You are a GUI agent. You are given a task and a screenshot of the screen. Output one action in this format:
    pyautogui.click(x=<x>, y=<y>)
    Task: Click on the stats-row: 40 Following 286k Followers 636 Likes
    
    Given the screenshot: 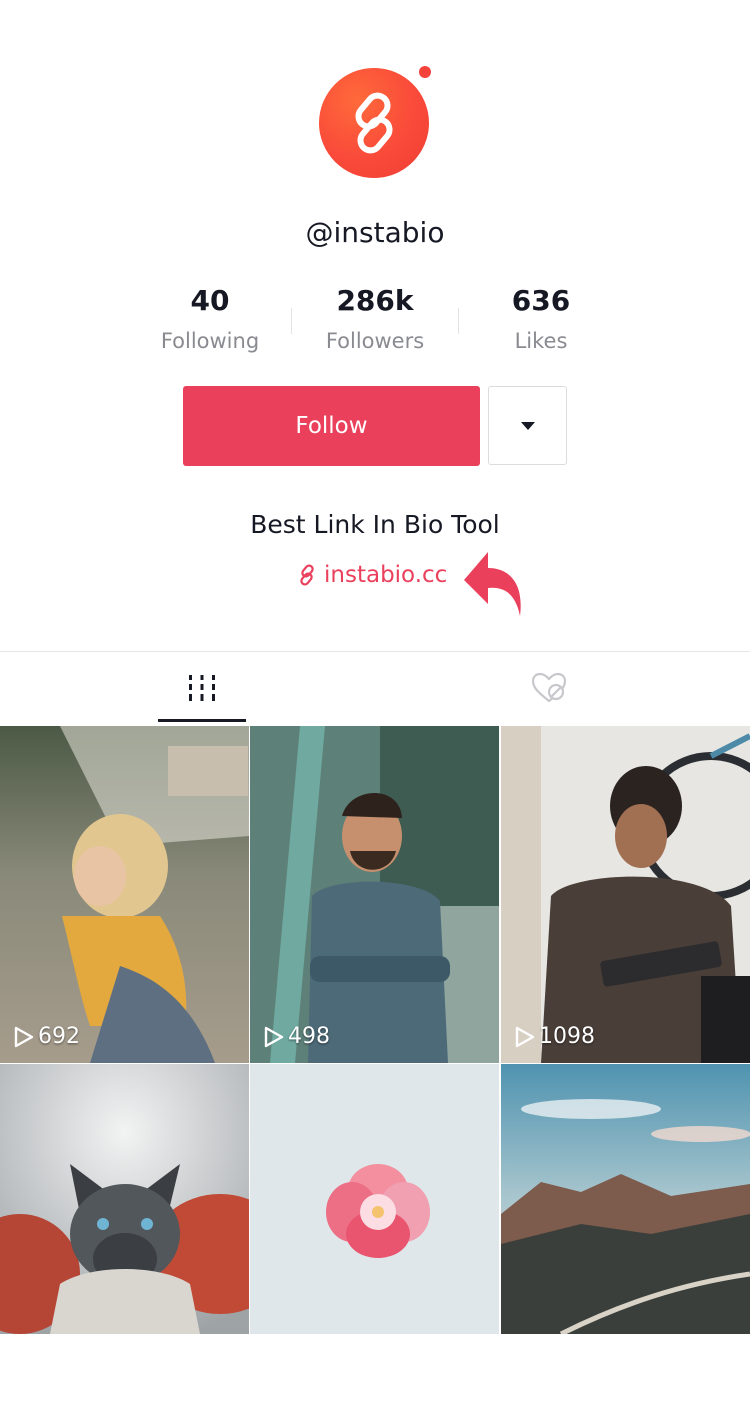 What is the action you would take?
    pyautogui.click(x=375, y=324)
    